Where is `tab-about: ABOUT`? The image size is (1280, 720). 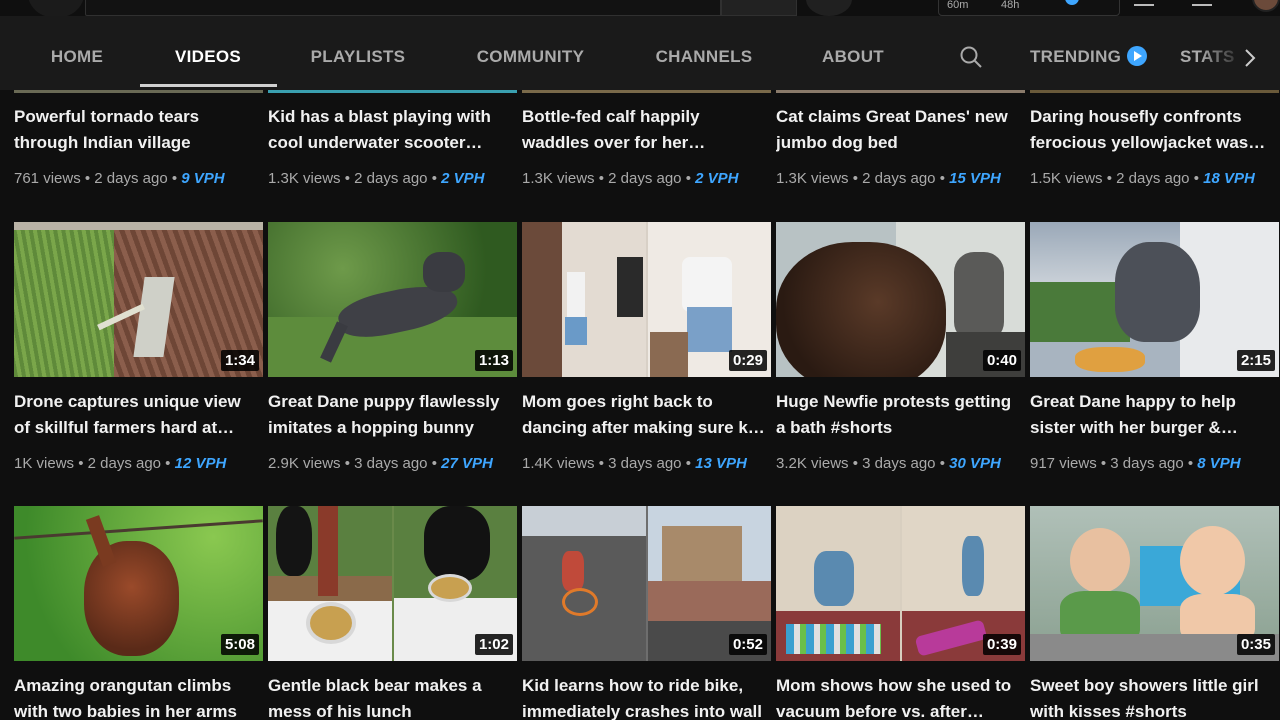
tab-about: ABOUT is located at coordinates (853, 53).